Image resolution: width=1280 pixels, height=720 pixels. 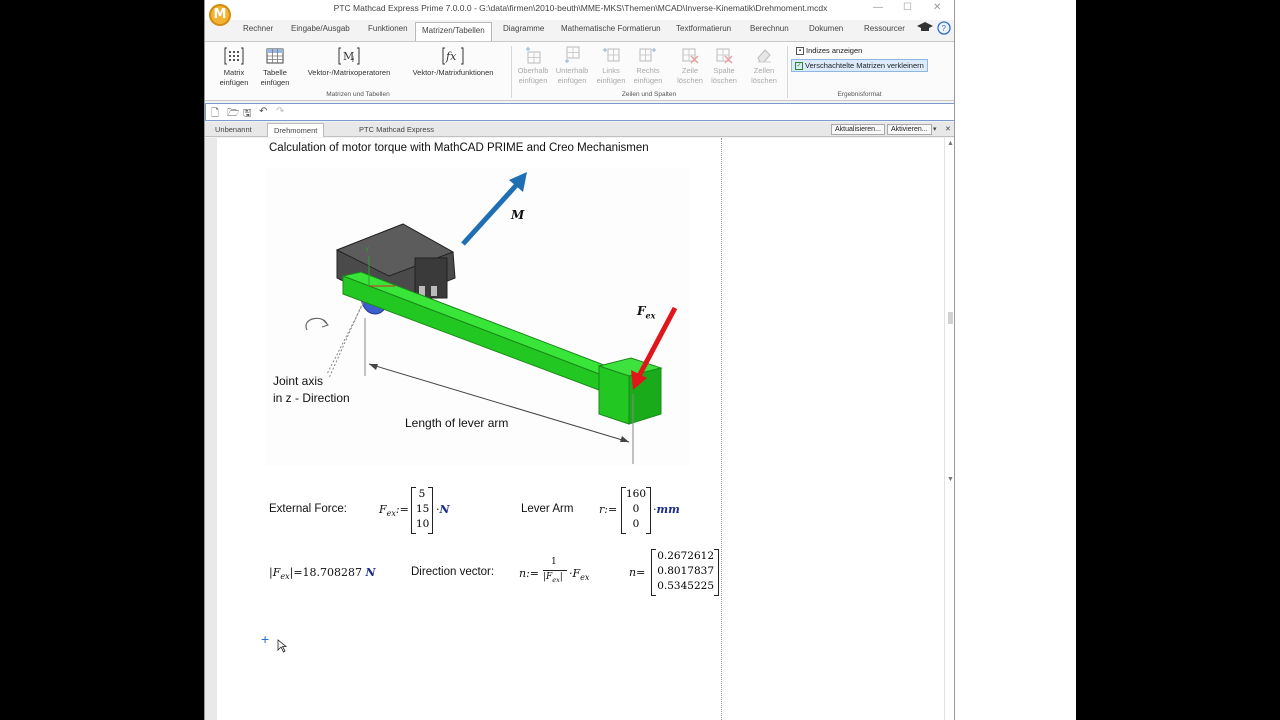 I want to click on r-unit: ·mm, so click(x=666, y=509).